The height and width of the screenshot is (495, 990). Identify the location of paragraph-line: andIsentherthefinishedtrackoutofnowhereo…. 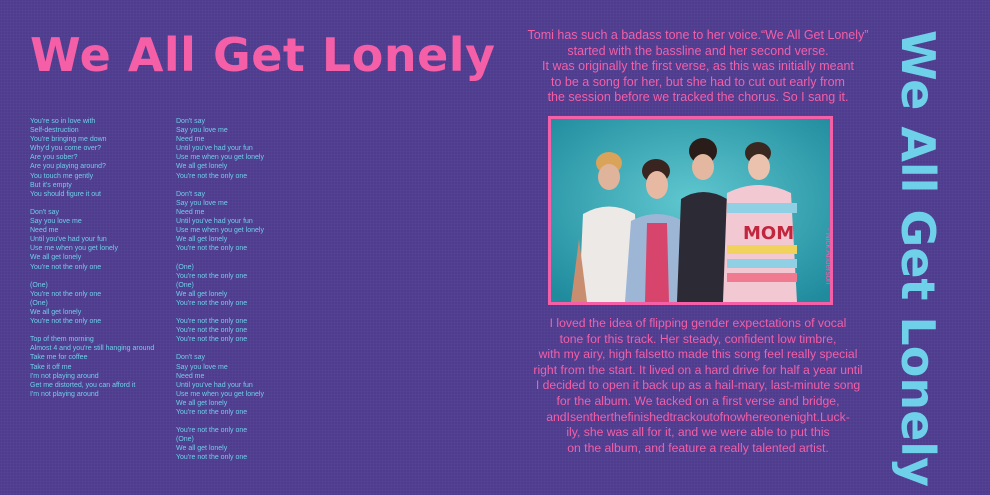
(698, 416).